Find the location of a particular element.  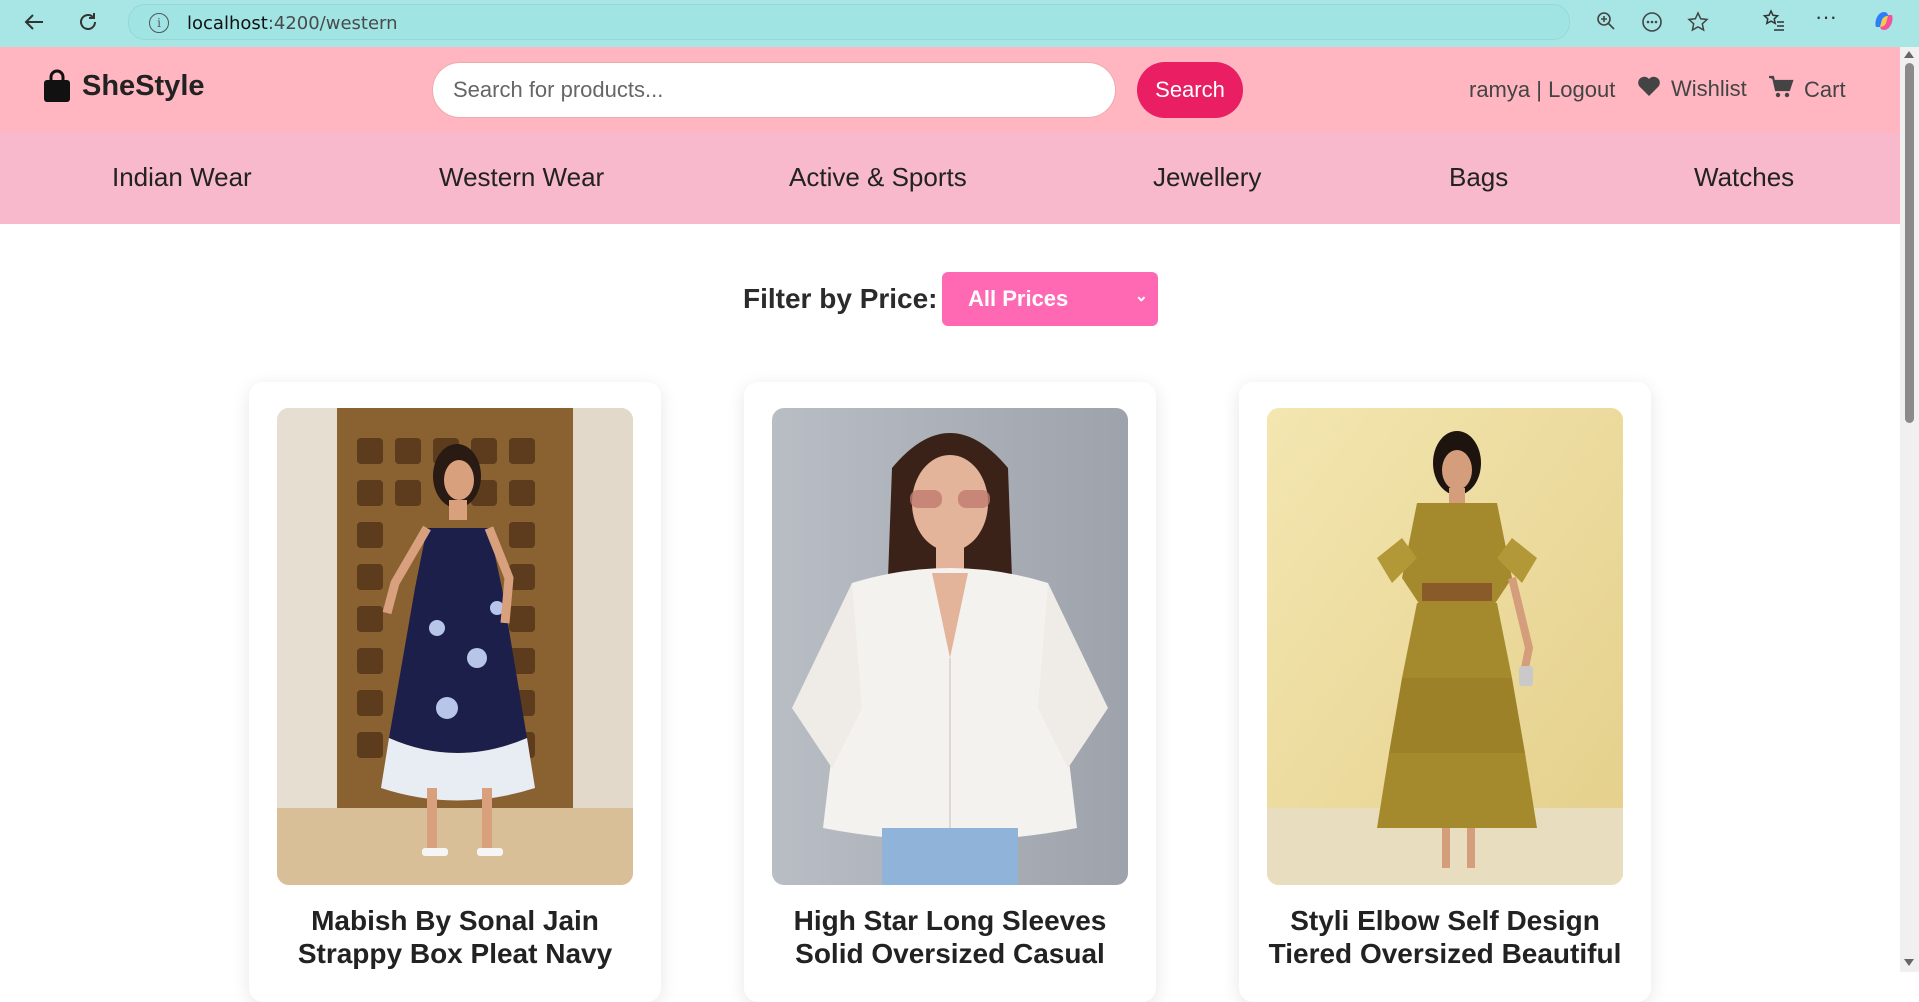

product-title-line: High Star Long Sleeves is located at coordinates (950, 920).